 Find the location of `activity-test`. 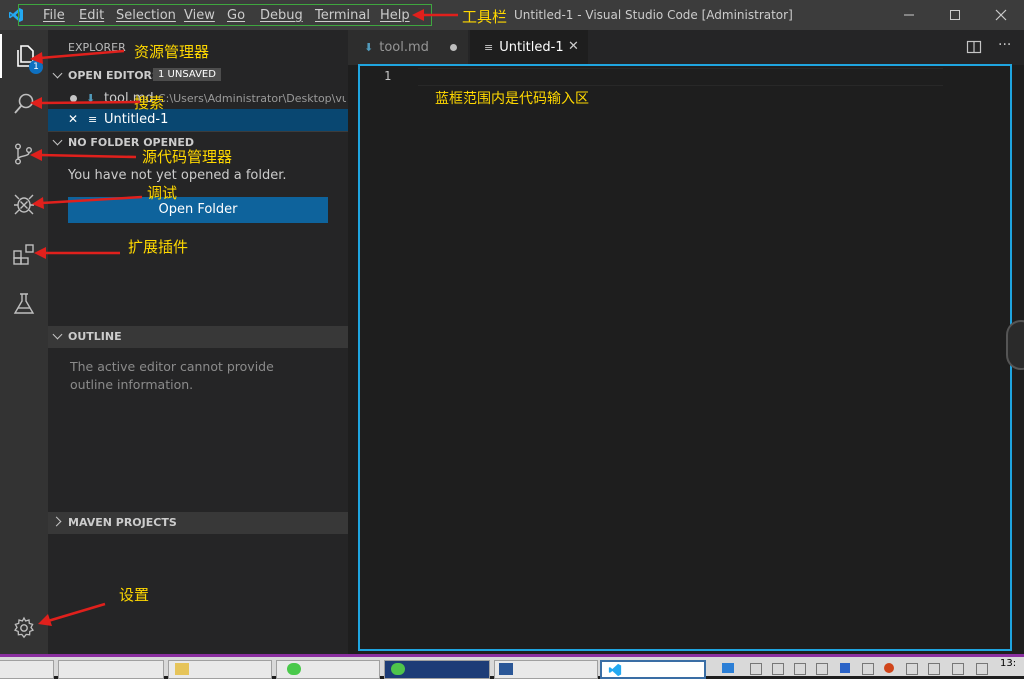

activity-test is located at coordinates (24, 304).